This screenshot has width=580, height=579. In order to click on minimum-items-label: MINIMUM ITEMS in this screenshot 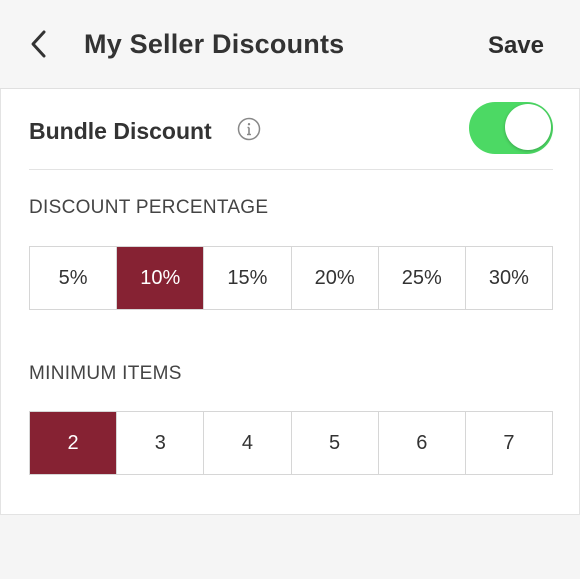, I will do `click(105, 373)`.